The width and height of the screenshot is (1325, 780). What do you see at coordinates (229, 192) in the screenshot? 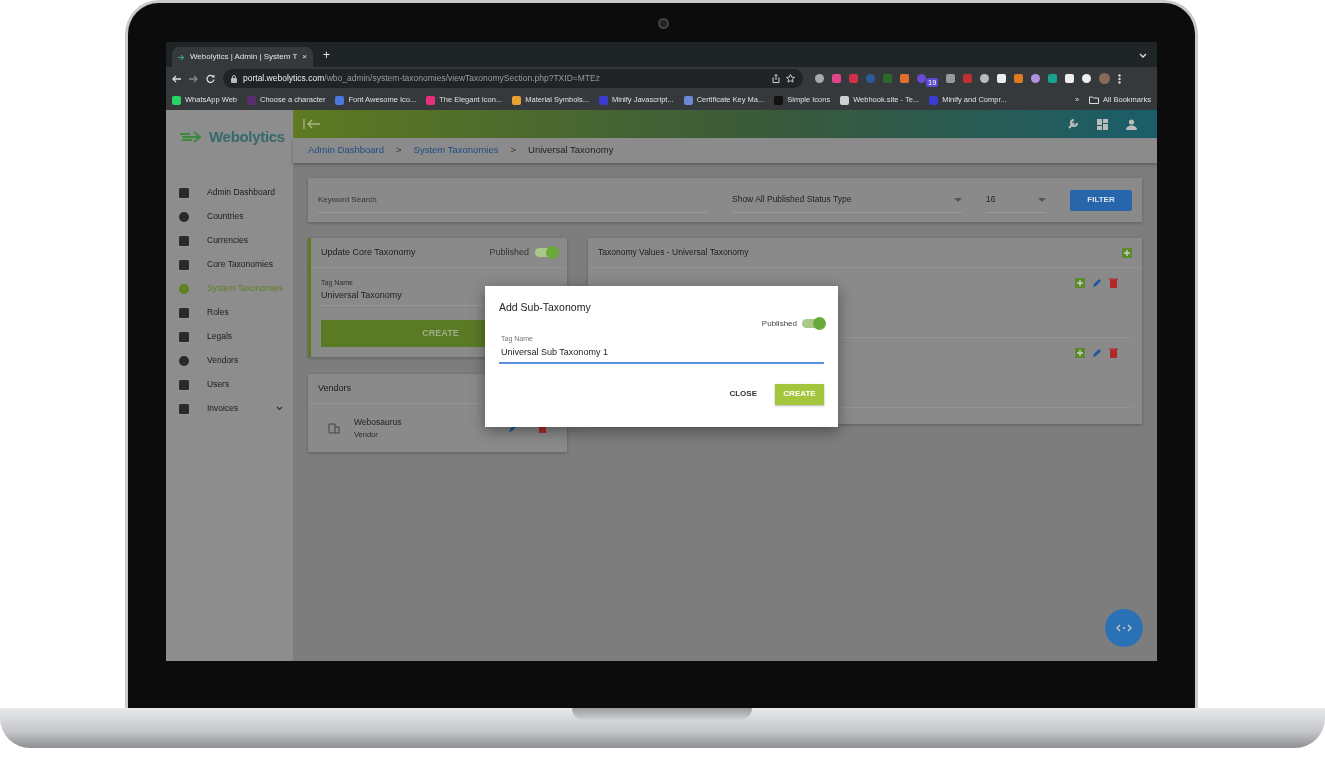
I see `sidebar-item: Admin Dashboard` at bounding box center [229, 192].